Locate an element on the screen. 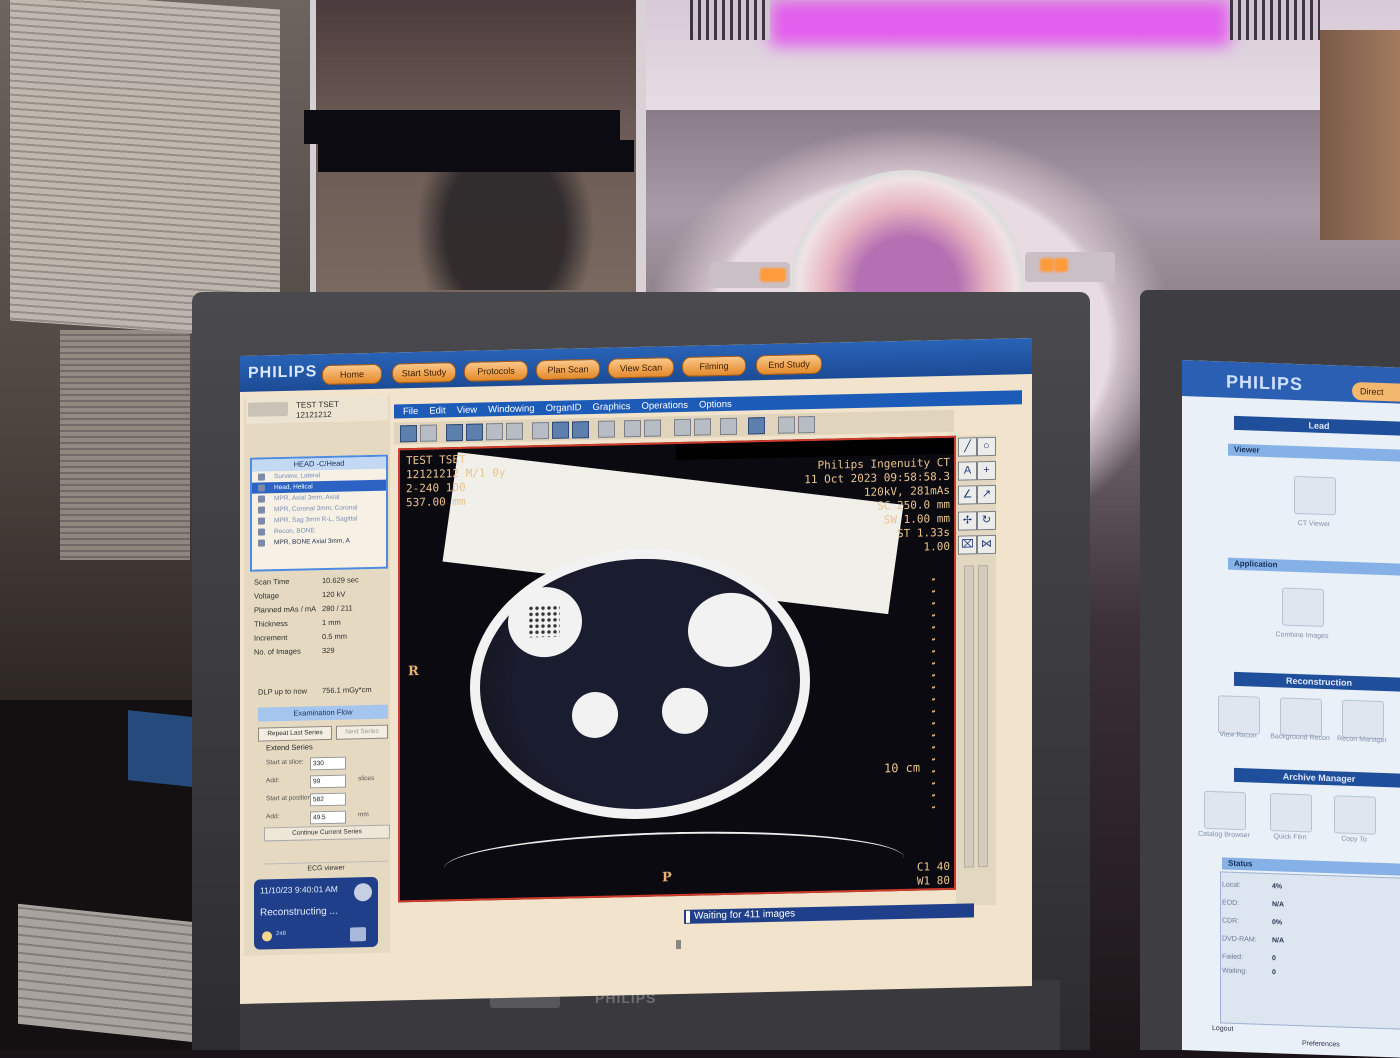 Image resolution: width=1400 pixels, height=1058 pixels. ecg-viewer-button: ECG viewer is located at coordinates (326, 868).